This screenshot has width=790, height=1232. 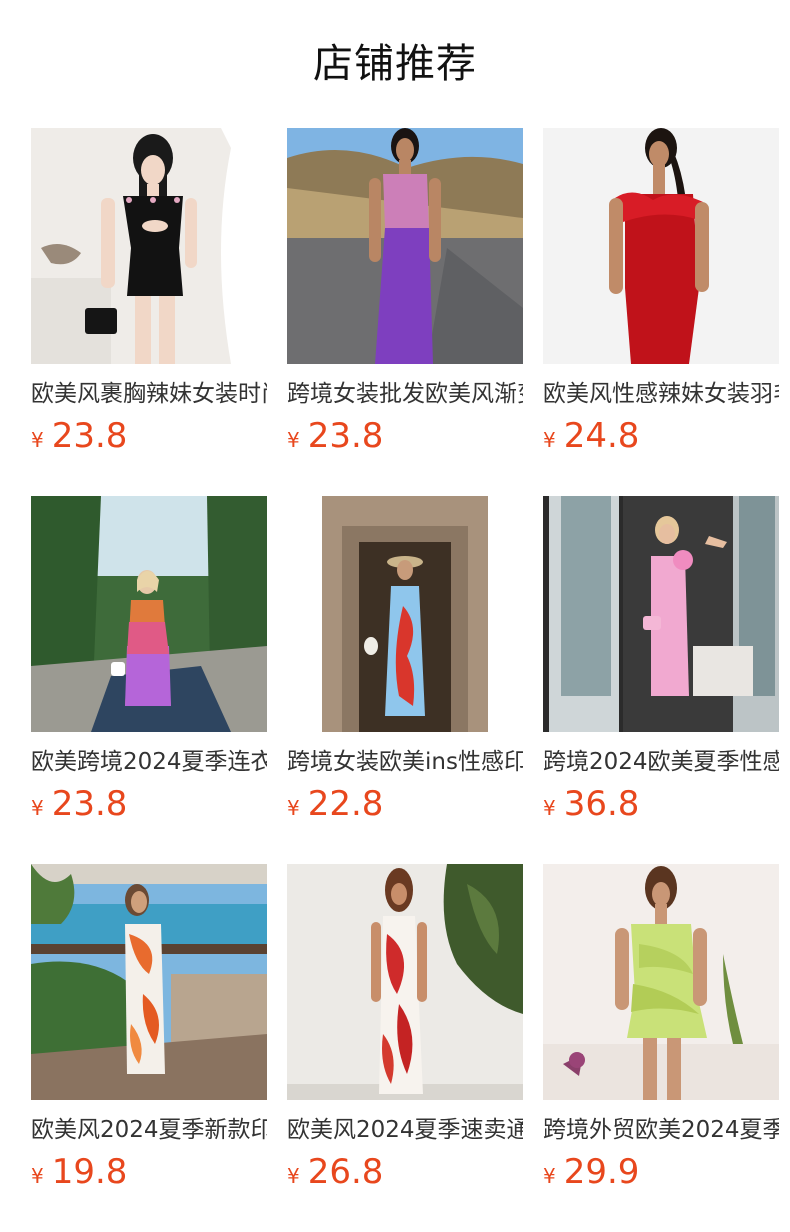 What do you see at coordinates (149, 1172) in the screenshot?
I see `product-price: ¥19.8` at bounding box center [149, 1172].